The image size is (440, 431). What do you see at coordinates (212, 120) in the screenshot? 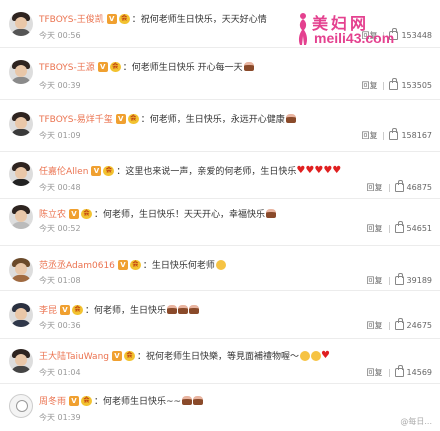
I see `comment-text: ：何老师，生日快乐，永远开心健康` at bounding box center [212, 120].